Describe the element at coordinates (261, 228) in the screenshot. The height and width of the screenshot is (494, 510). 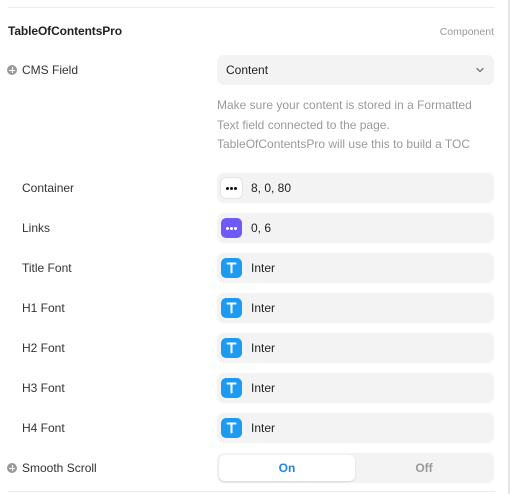
I see `field-value: 0, 6` at that location.